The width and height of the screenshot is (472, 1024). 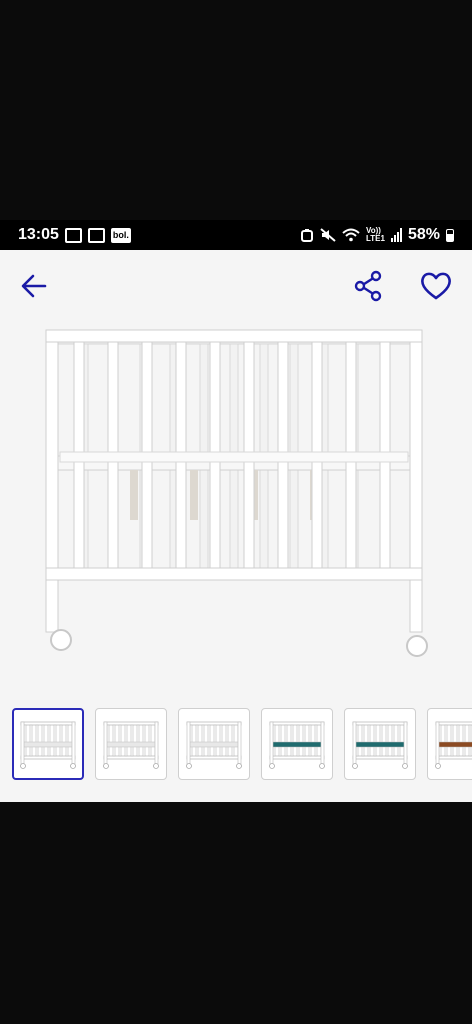 I want to click on wifi-icon, so click(x=351, y=235).